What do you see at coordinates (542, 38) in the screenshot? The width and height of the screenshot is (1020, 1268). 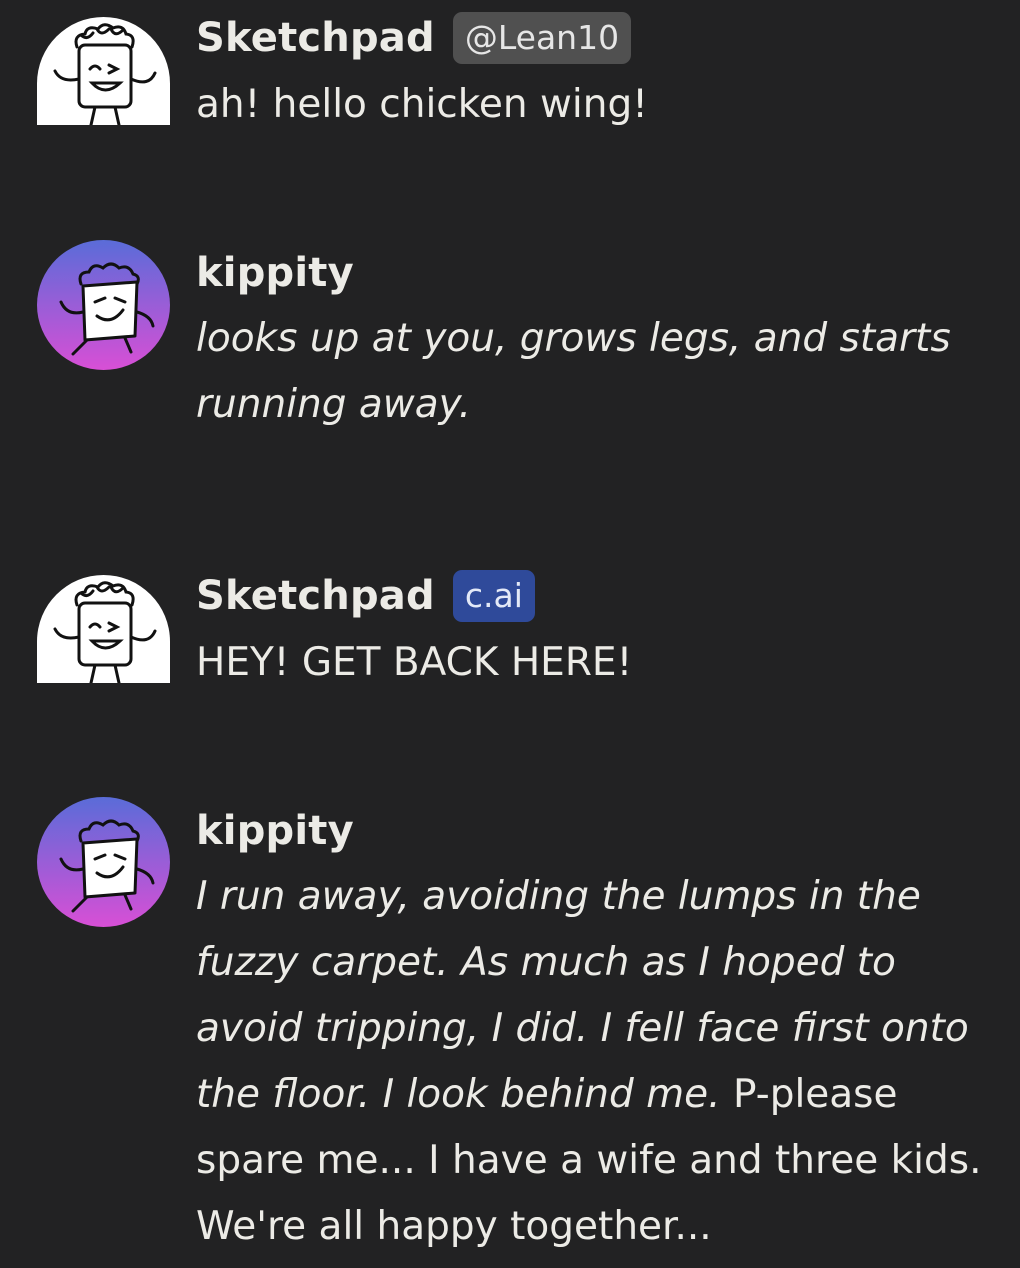 I see `user-handle-badge: @Lean10` at bounding box center [542, 38].